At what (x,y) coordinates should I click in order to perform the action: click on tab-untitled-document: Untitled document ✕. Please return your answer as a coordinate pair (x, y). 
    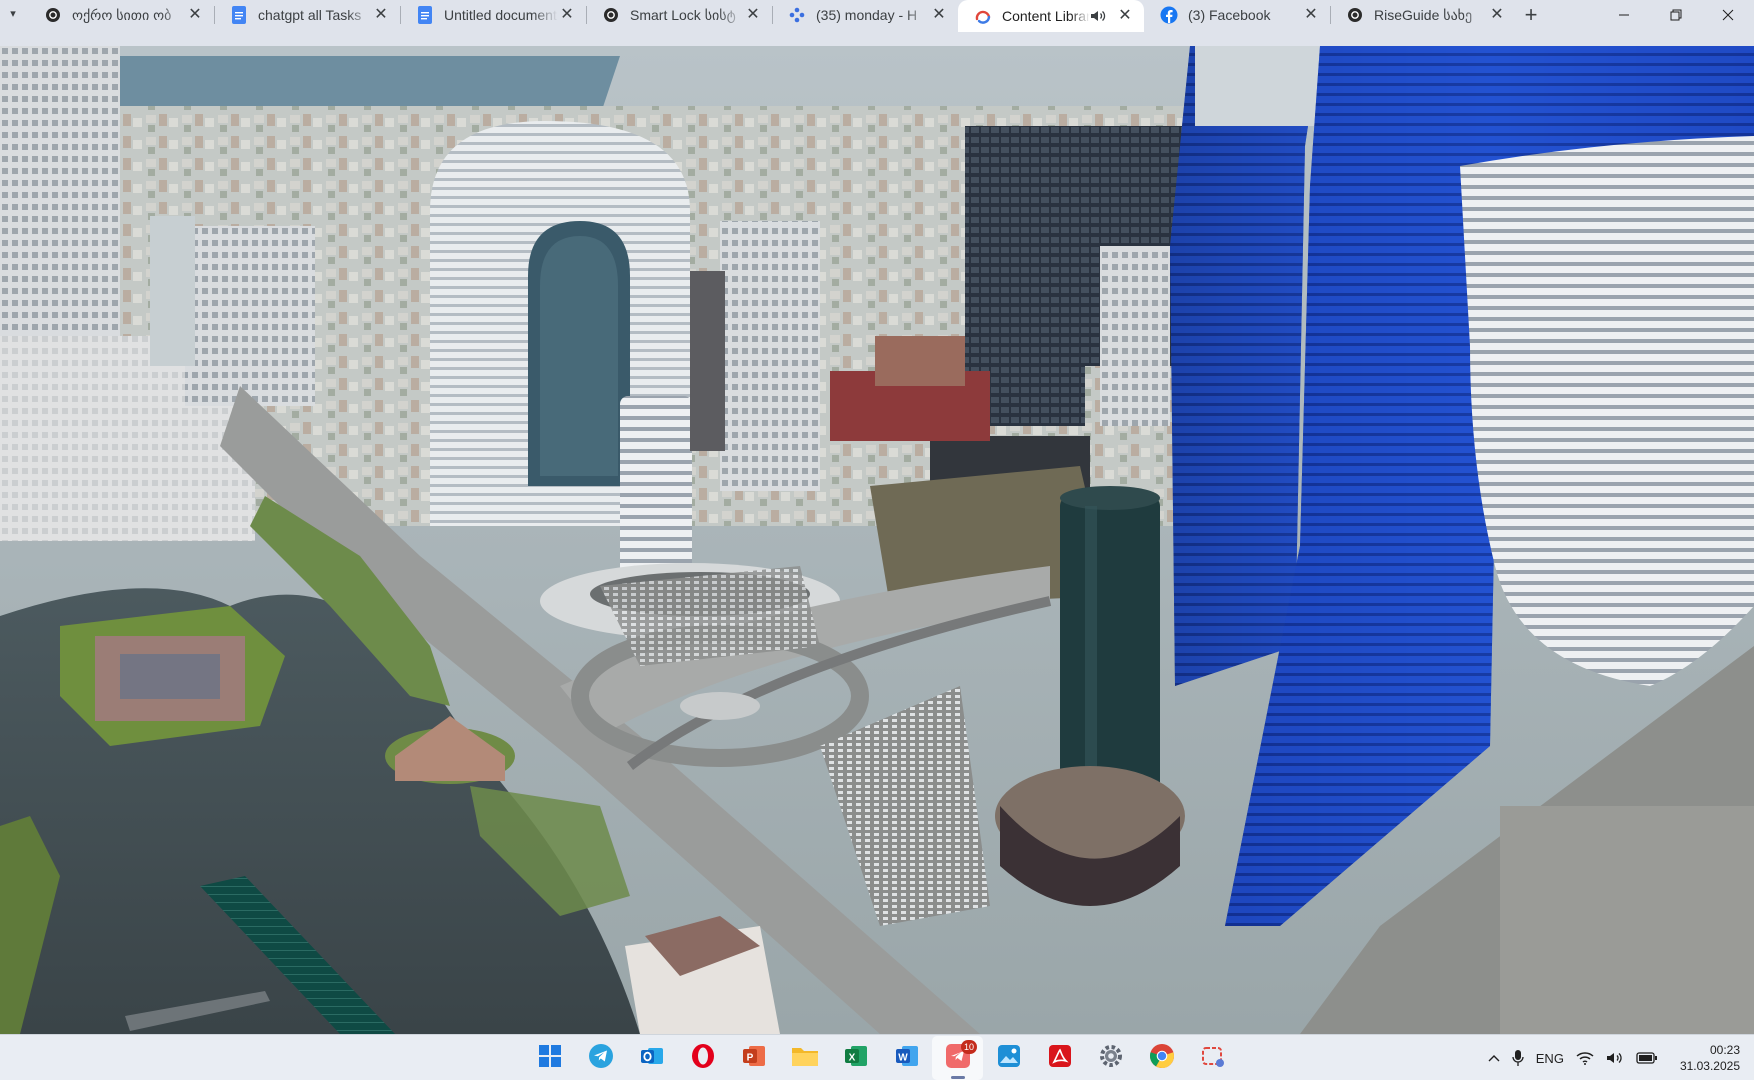
    Looking at the image, I should click on (493, 15).